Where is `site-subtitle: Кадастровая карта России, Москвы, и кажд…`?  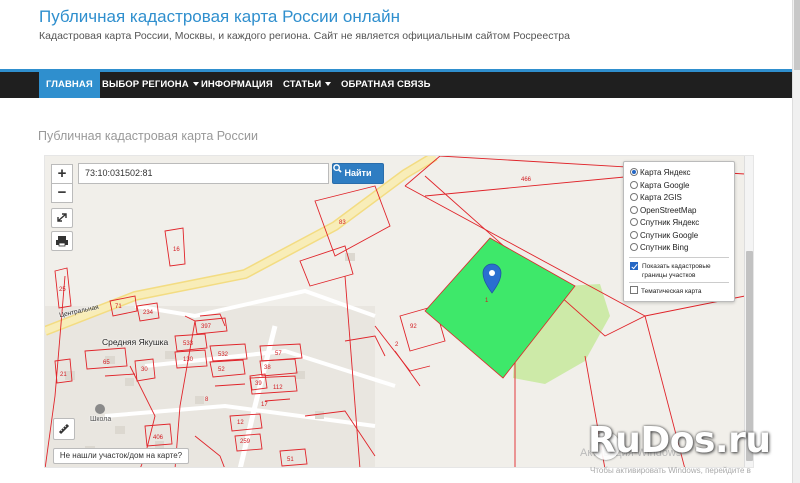 site-subtitle: Кадастровая карта России, Москвы, и кажд… is located at coordinates (304, 36).